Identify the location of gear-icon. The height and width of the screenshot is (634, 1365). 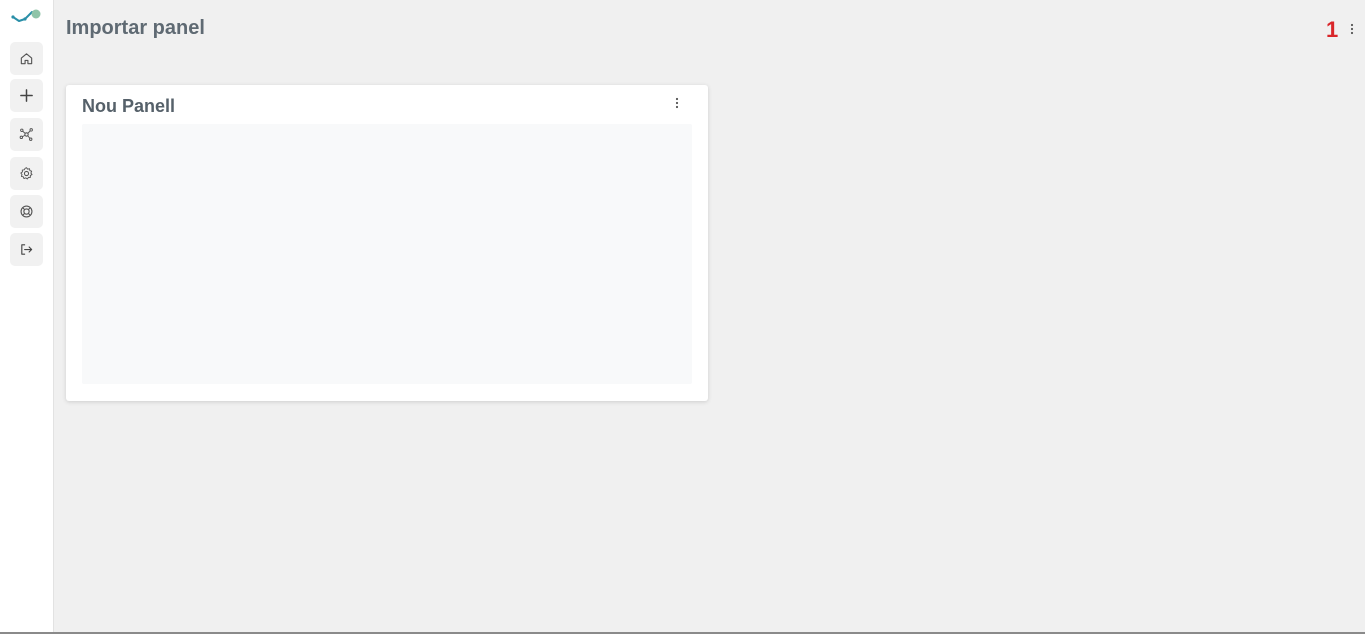
(26, 173).